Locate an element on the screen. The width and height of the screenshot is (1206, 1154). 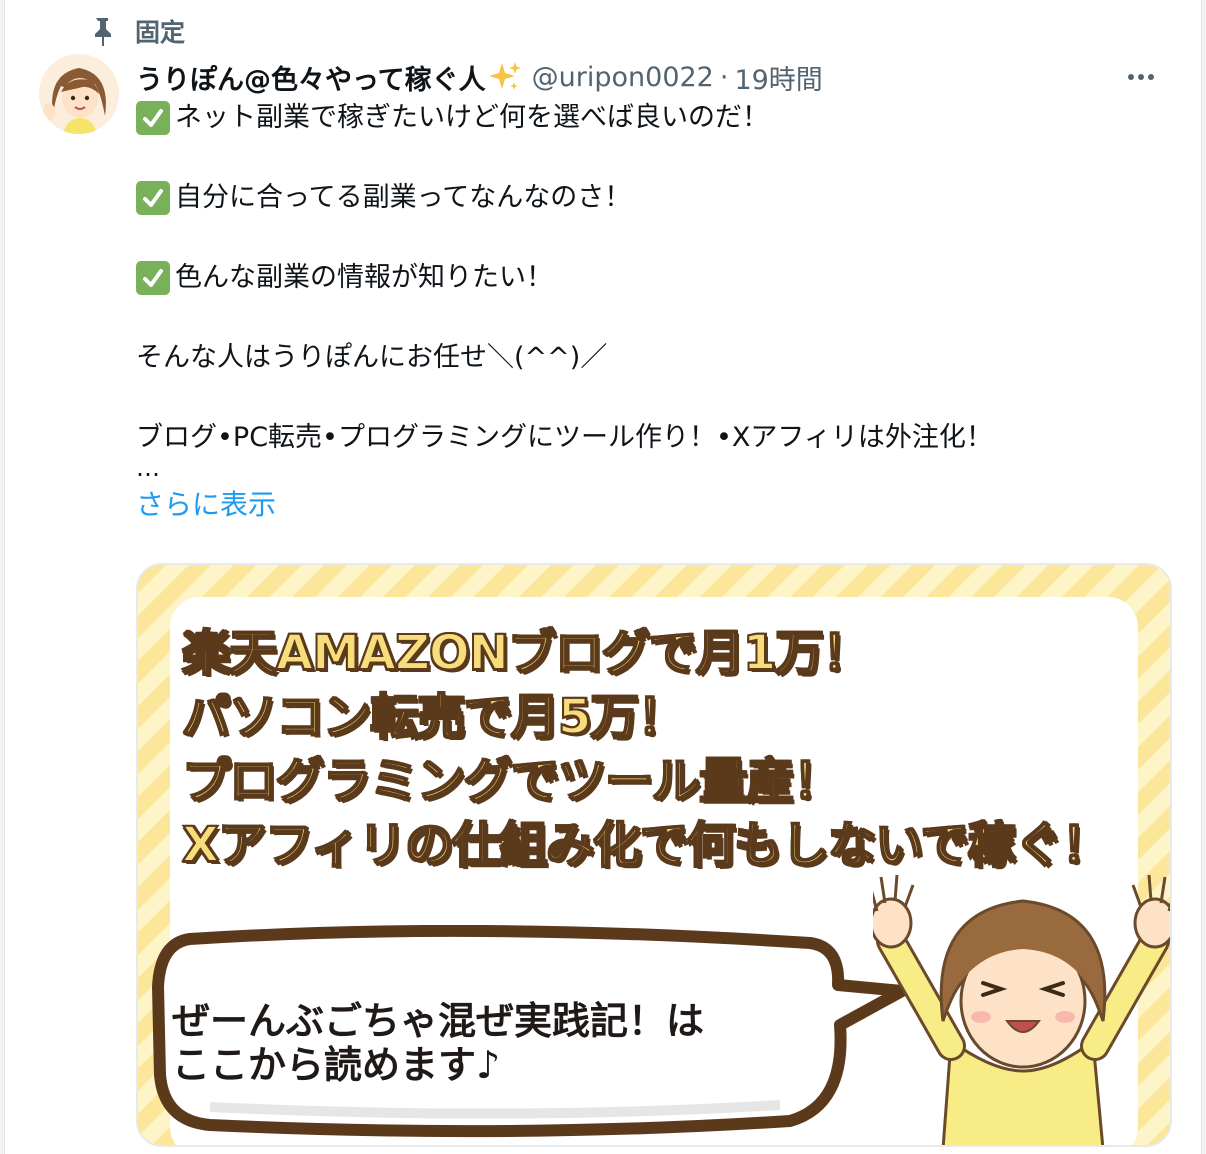
text-line-2: 自分に合ってる副業ってなんなのさ！ is located at coordinates (403, 197).